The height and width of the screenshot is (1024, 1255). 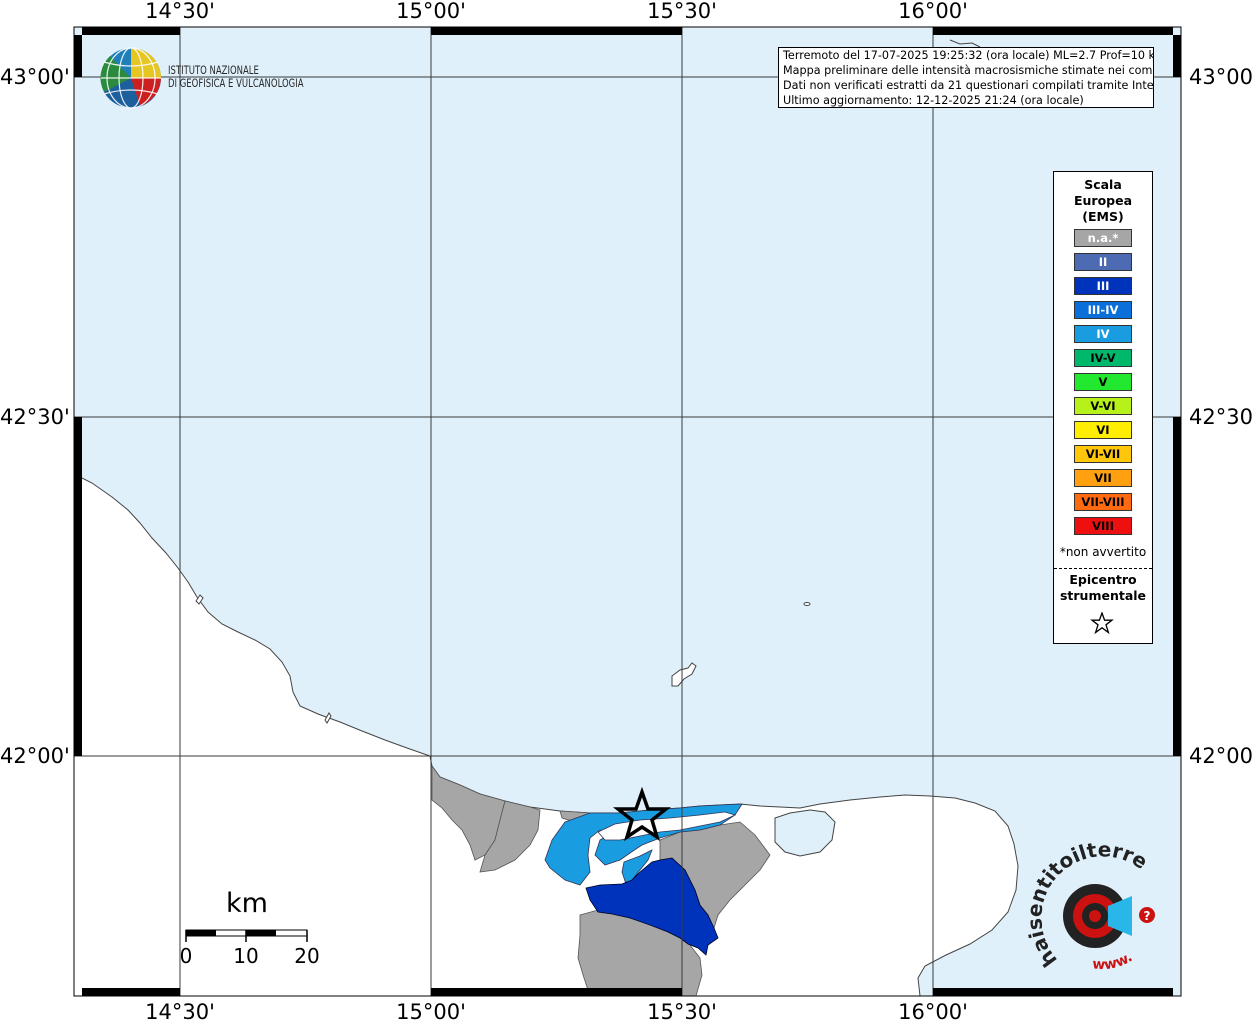 What do you see at coordinates (1103, 382) in the screenshot?
I see `legend-class-6: V` at bounding box center [1103, 382].